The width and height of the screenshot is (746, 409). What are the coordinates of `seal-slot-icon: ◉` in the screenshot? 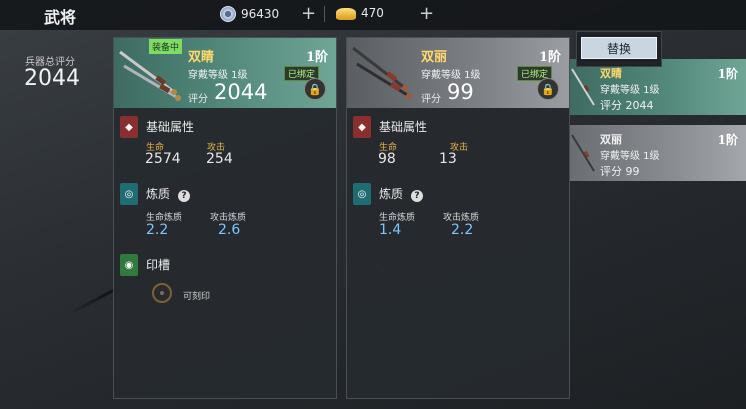 It's located at (129, 265).